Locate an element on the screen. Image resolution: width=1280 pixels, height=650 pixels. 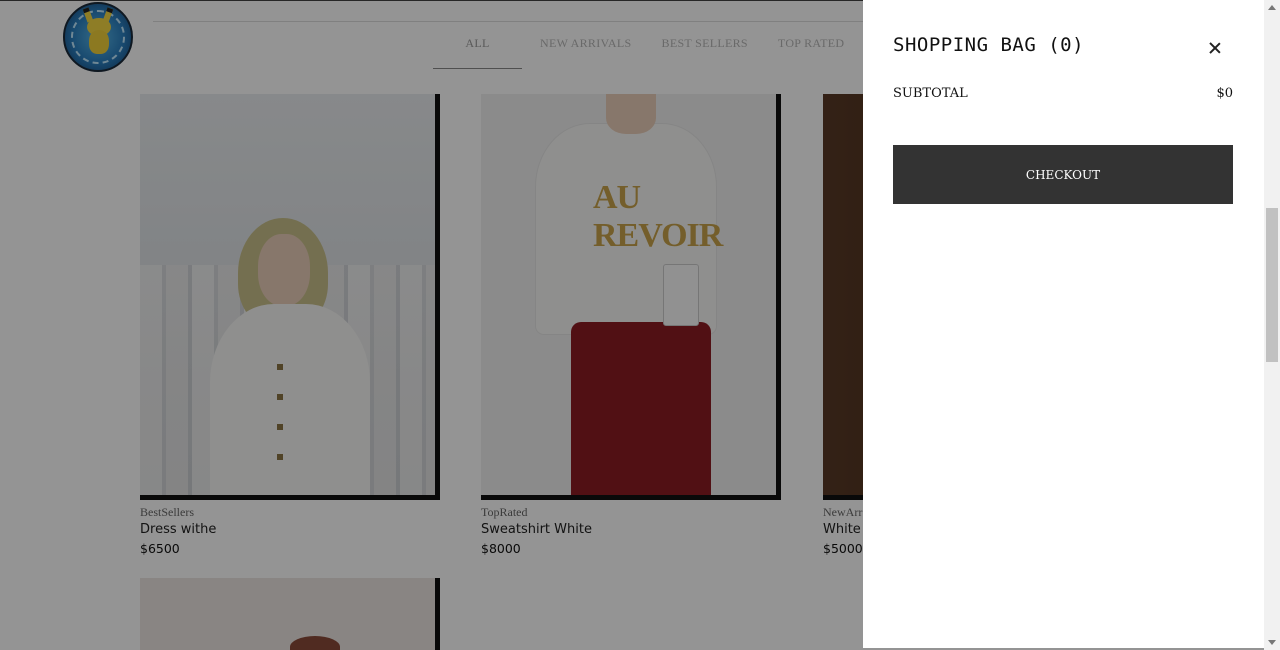
subtotal-value: $0 is located at coordinates (1224, 93).